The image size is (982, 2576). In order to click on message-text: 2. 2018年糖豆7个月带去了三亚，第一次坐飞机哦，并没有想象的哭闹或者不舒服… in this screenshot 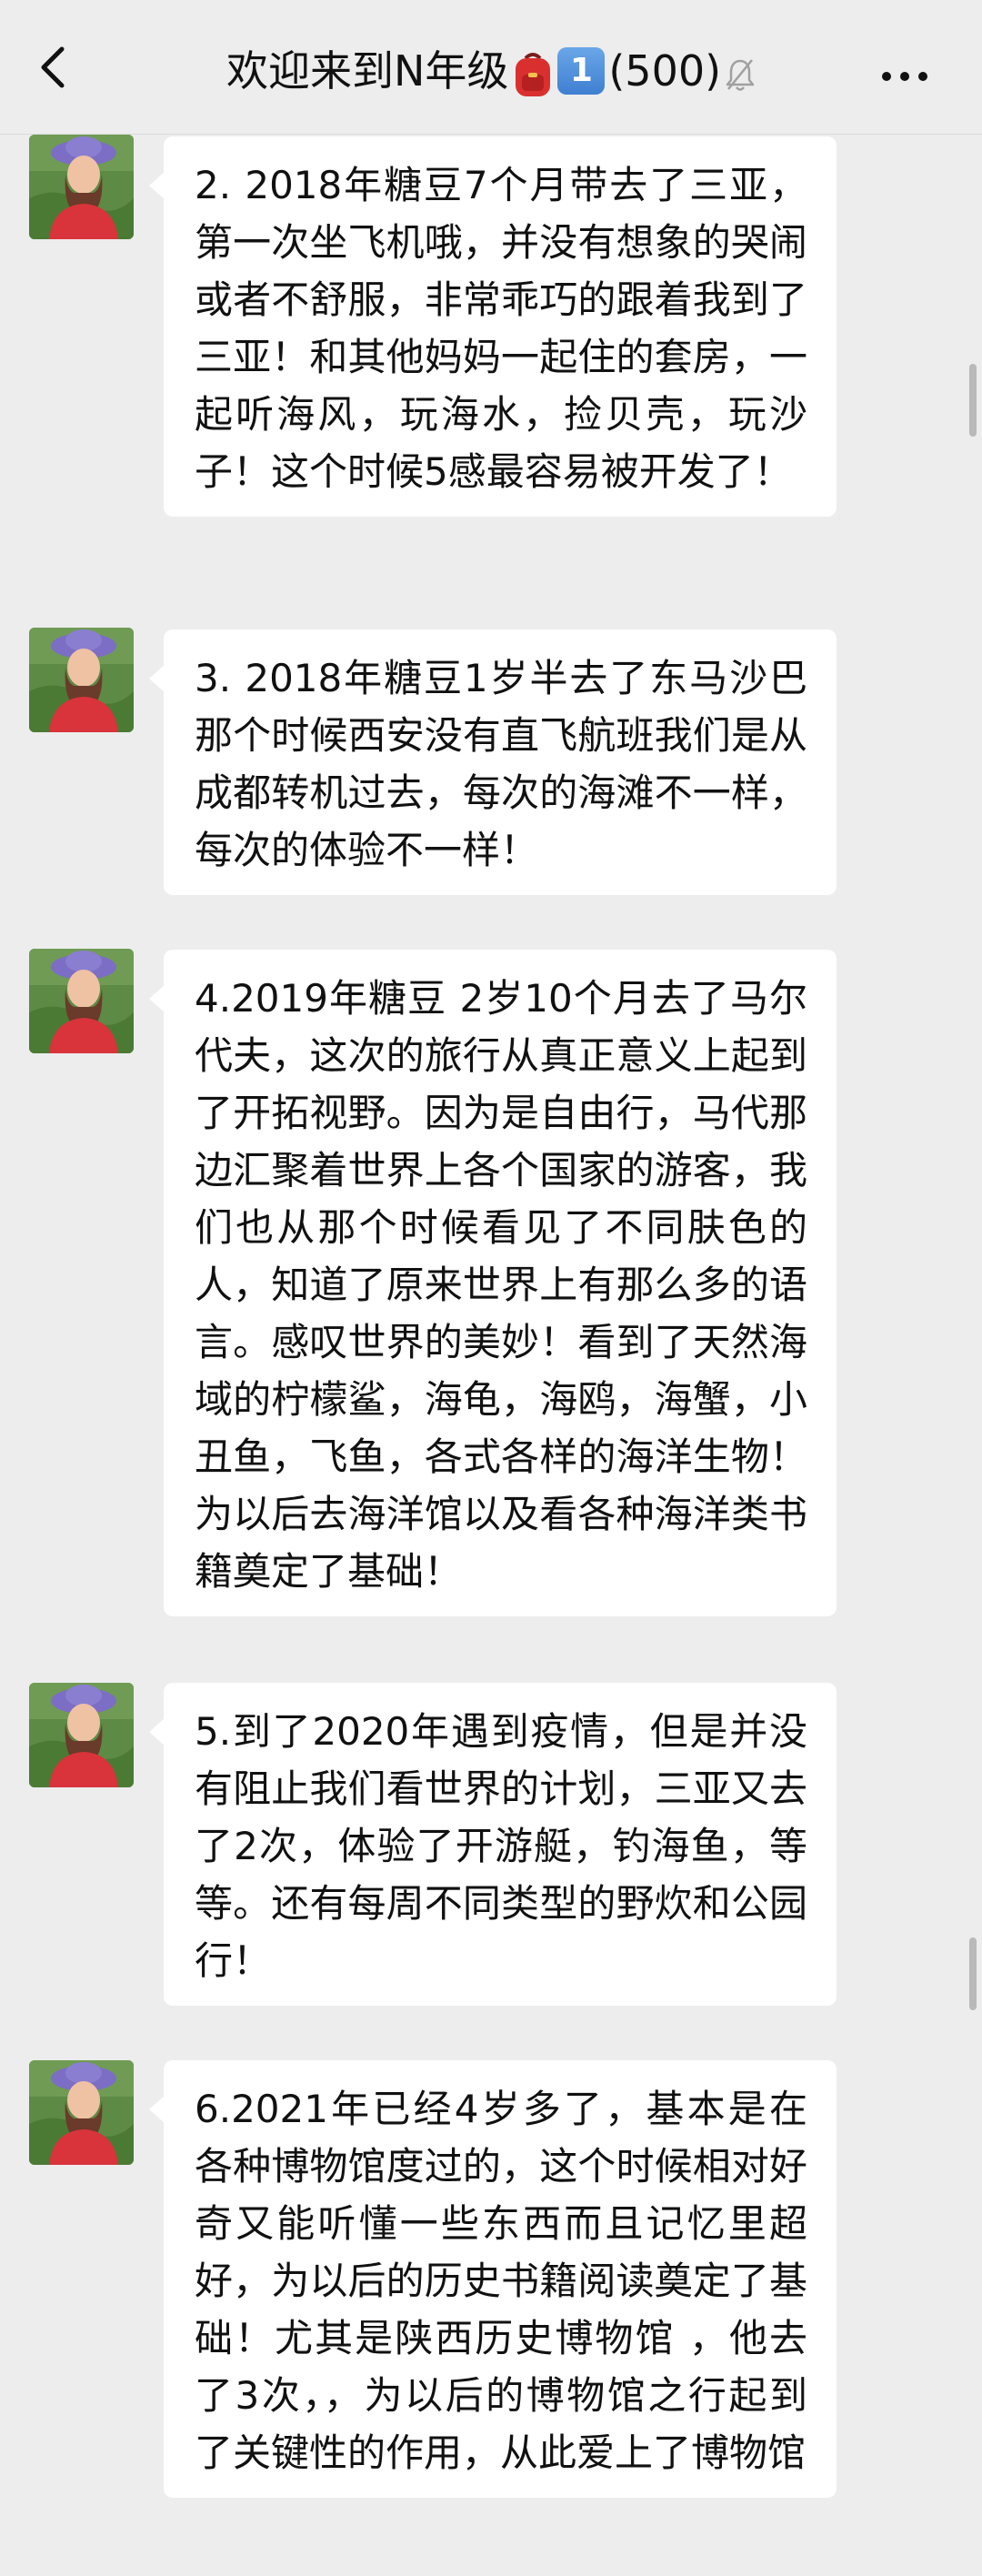, I will do `click(501, 328)`.